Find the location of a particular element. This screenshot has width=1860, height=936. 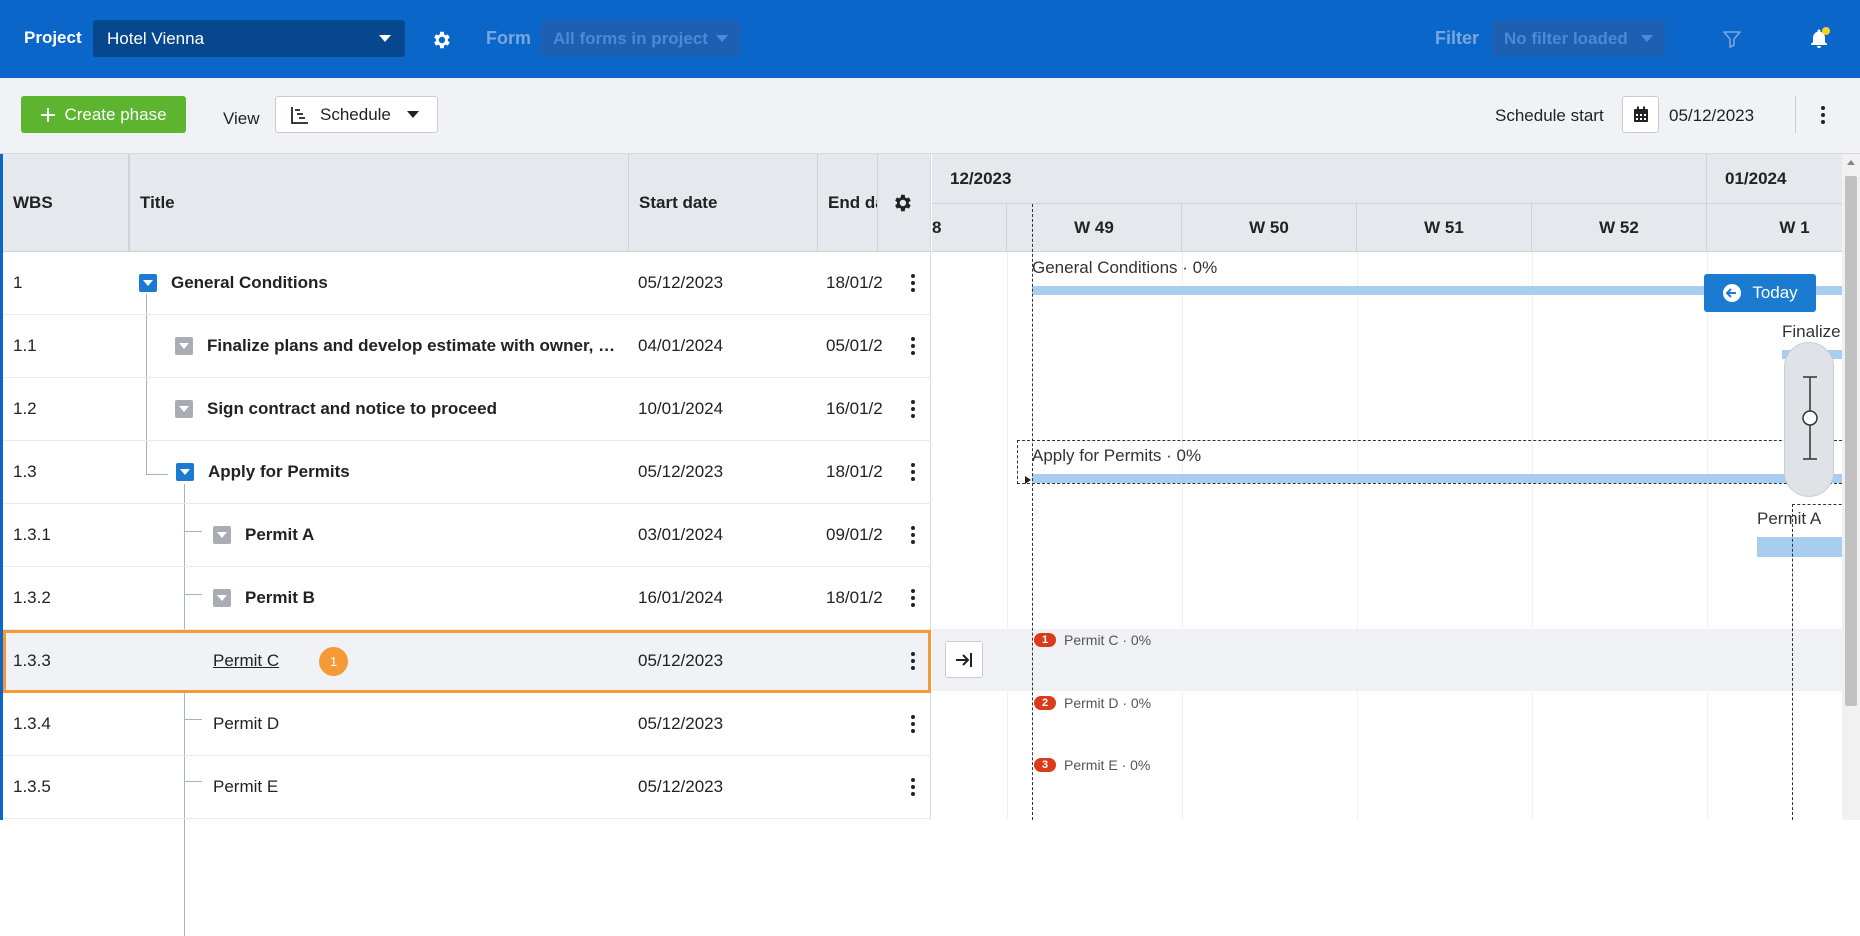

toolbar-divider is located at coordinates (1795, 114).